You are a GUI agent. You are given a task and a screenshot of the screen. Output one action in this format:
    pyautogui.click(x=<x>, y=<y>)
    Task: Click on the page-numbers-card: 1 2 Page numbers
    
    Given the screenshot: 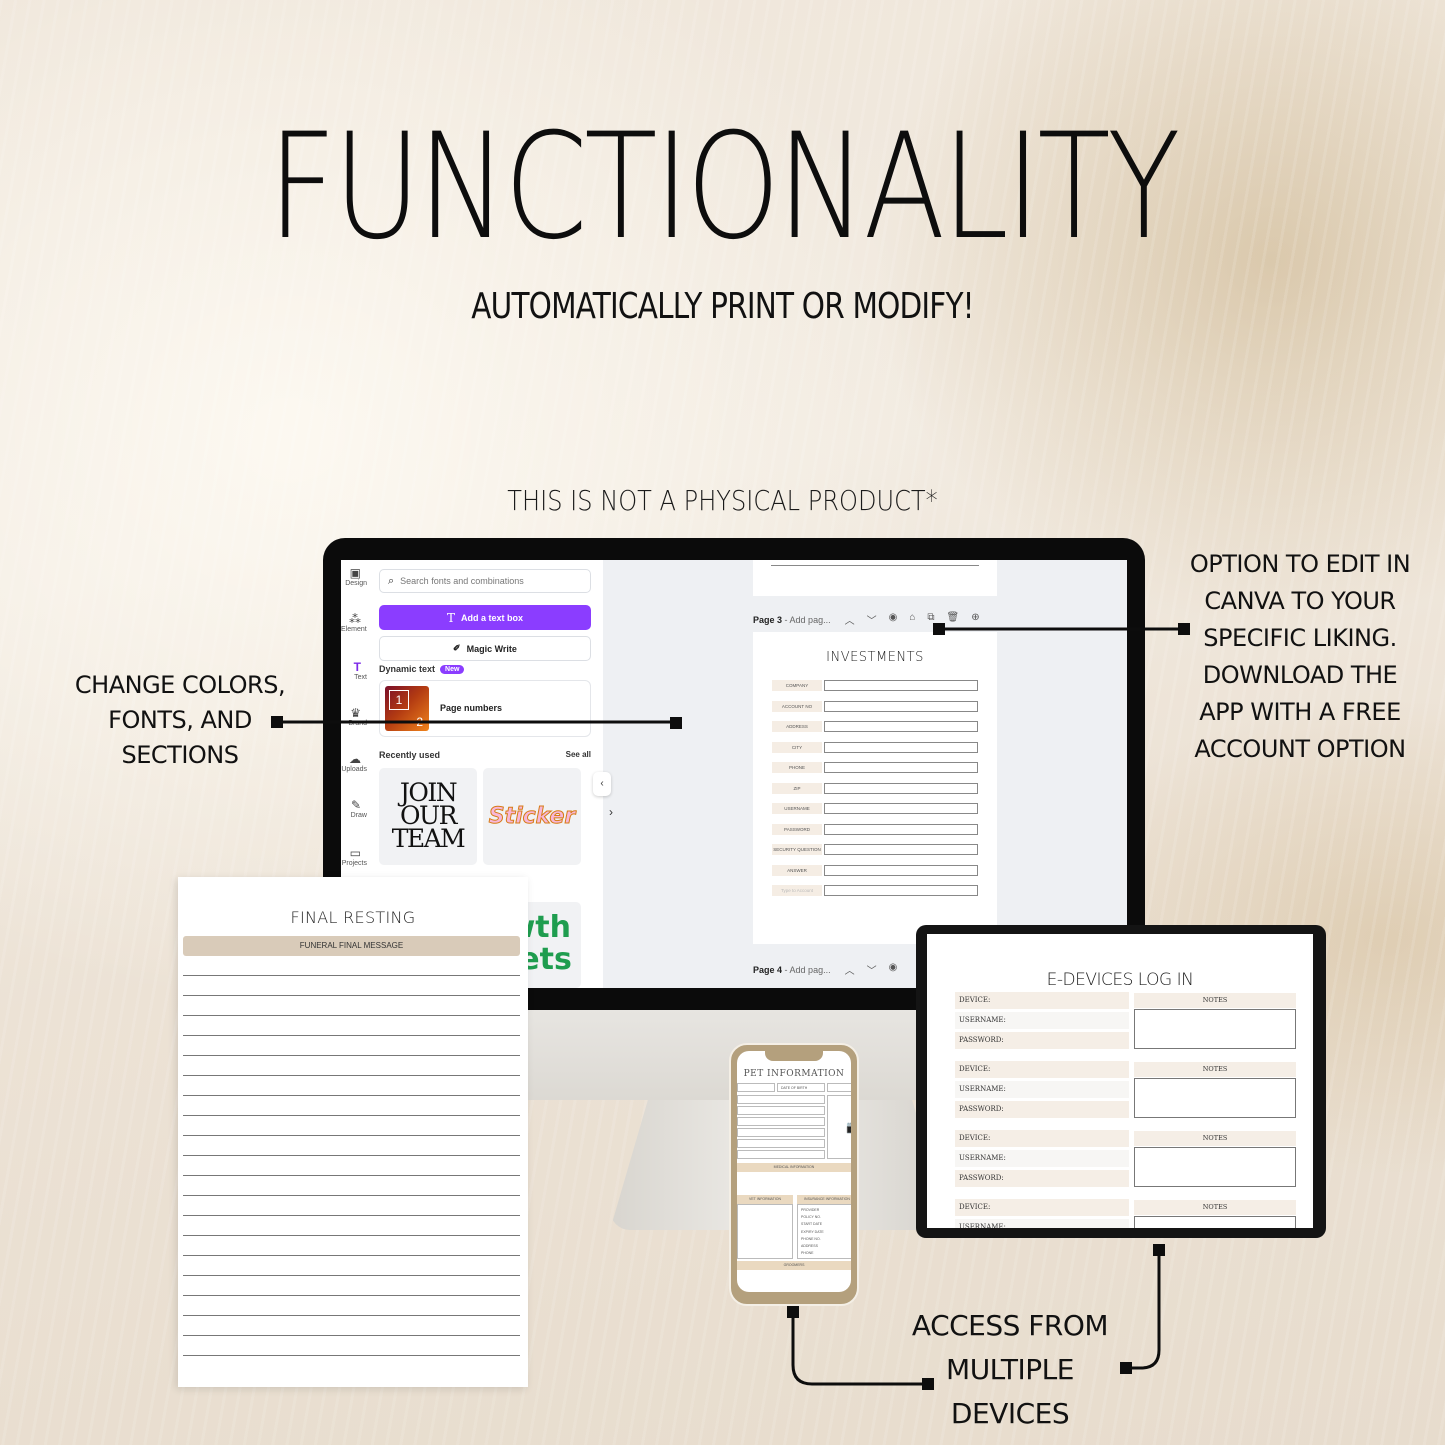 What is the action you would take?
    pyautogui.click(x=485, y=708)
    